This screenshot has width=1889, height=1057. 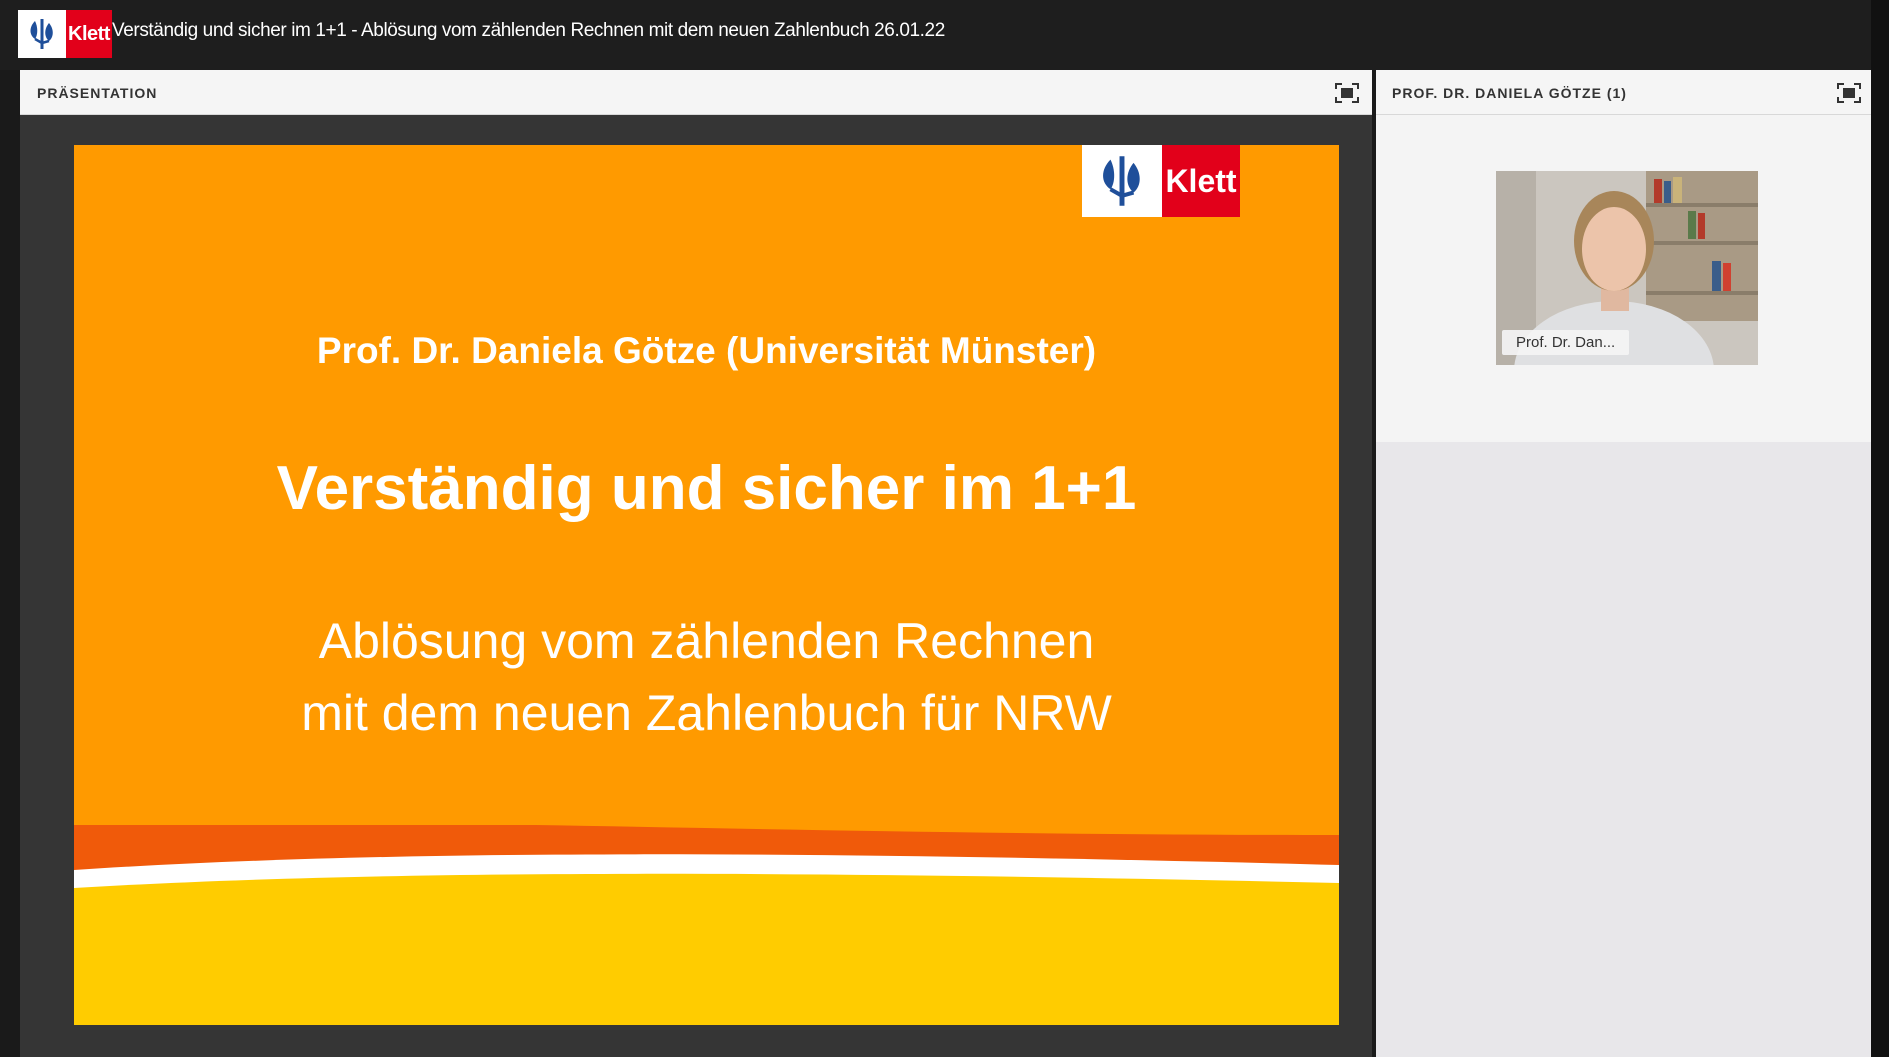 I want to click on slide-subtitle-line-2: mit dem neuen Zahlenbuch für NRW, so click(x=706, y=713).